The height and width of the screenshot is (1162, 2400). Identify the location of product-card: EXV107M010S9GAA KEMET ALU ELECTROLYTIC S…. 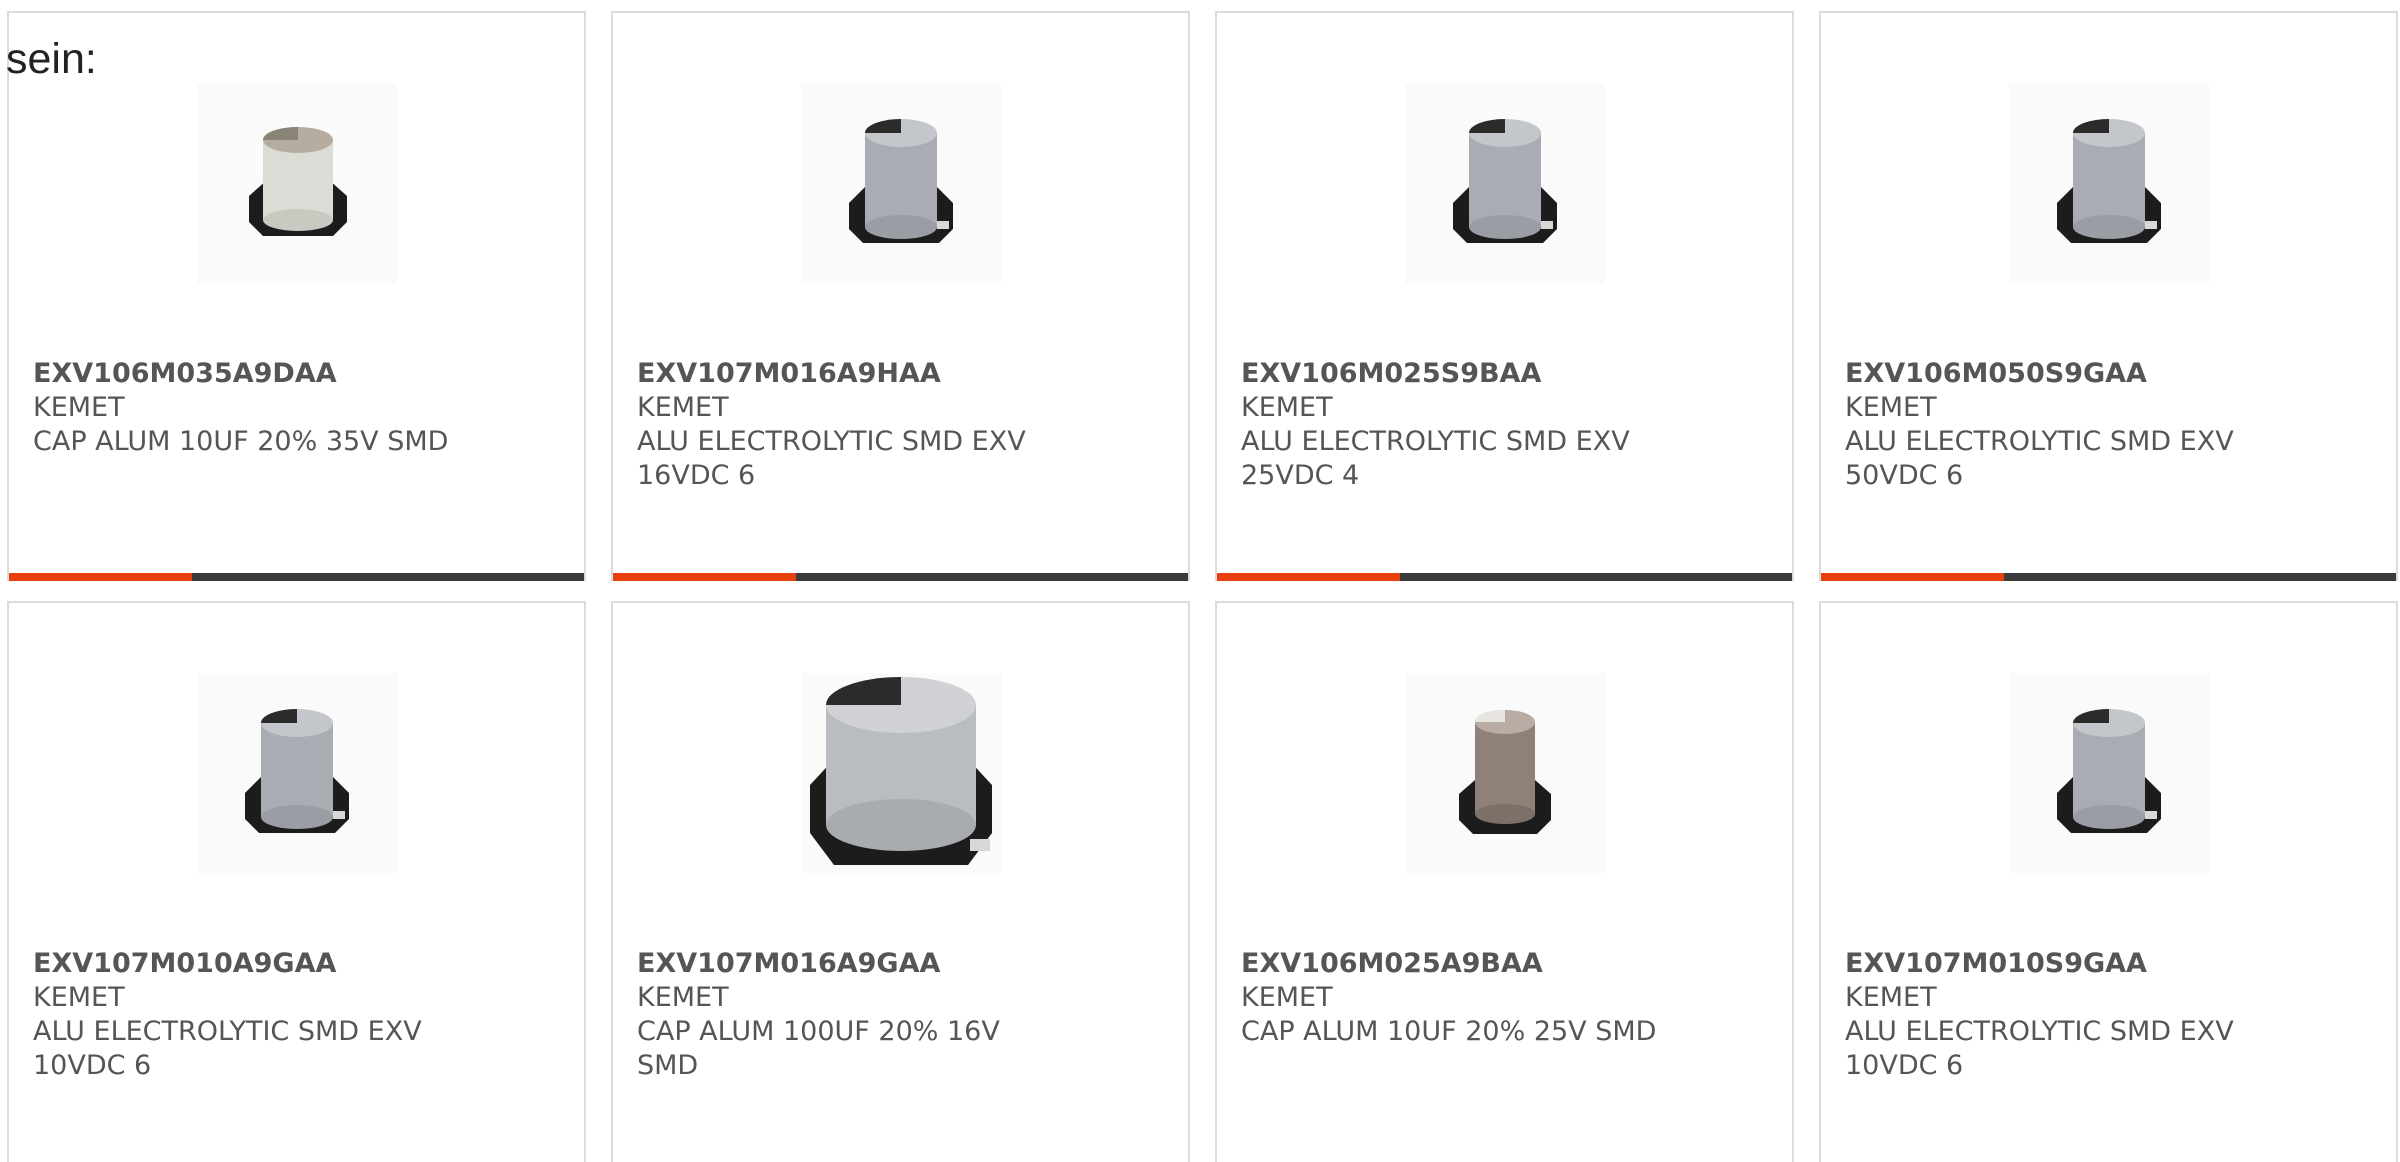
(2108, 881).